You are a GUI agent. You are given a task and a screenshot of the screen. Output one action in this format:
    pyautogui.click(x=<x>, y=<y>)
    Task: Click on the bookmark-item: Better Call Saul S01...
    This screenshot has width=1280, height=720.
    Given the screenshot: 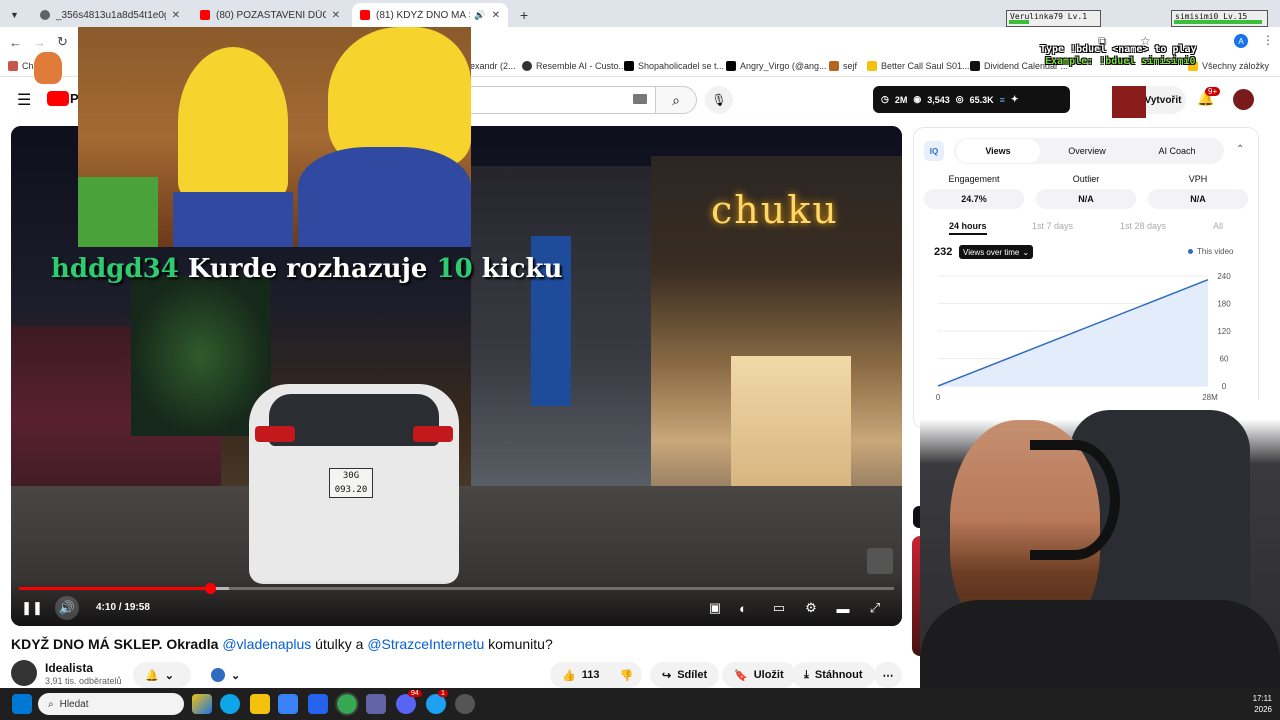 What is the action you would take?
    pyautogui.click(x=918, y=66)
    